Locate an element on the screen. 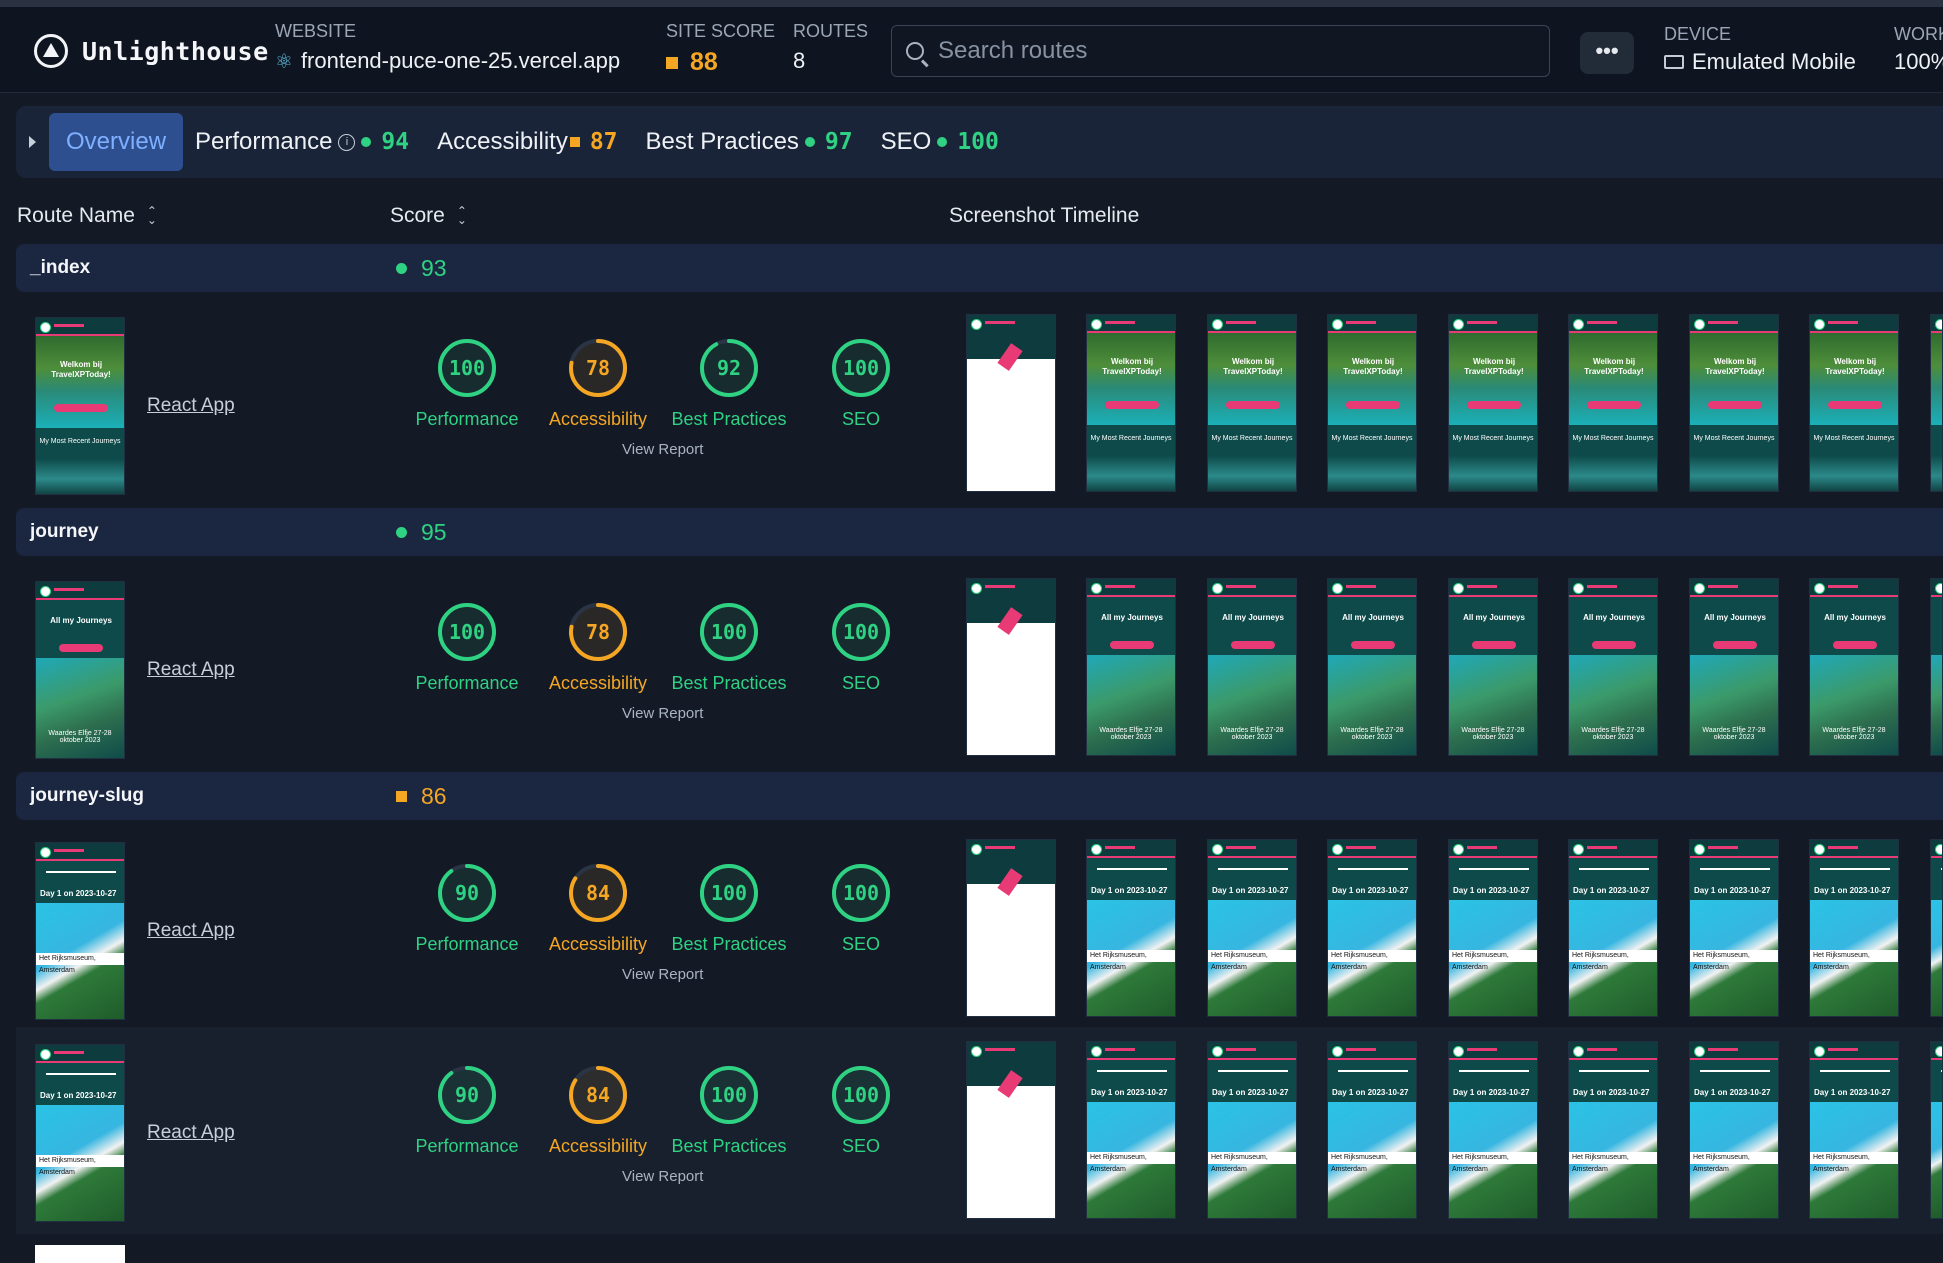 The height and width of the screenshot is (1263, 1943). route-group-index: _index 93 is located at coordinates (979, 268).